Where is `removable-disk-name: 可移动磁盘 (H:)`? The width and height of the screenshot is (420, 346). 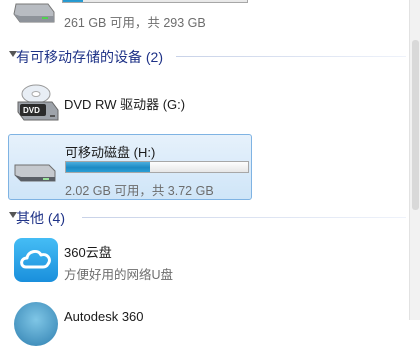
removable-disk-name: 可移动磁盘 (H:) is located at coordinates (110, 152).